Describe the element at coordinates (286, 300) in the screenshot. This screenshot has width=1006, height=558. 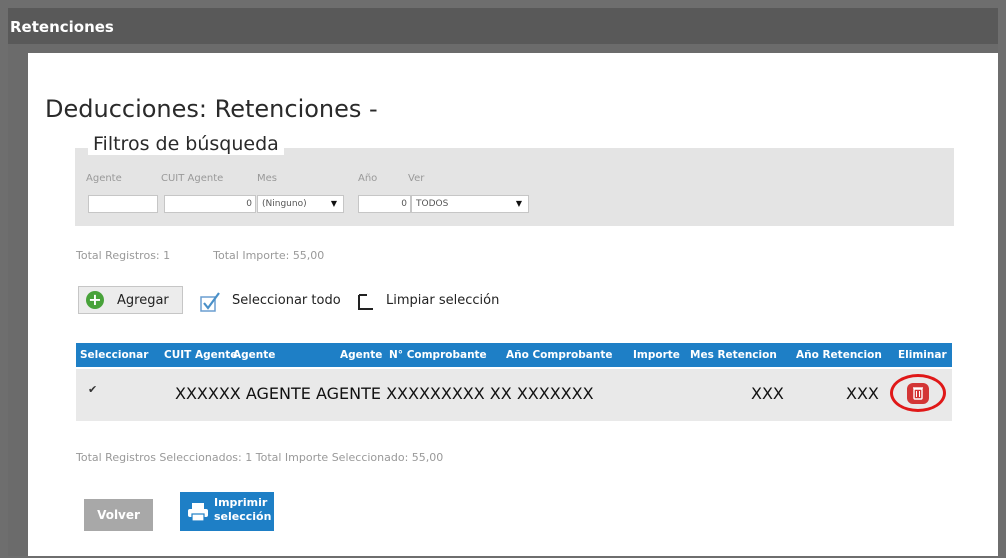
I see `select-all-link: Seleccionar todo` at that location.